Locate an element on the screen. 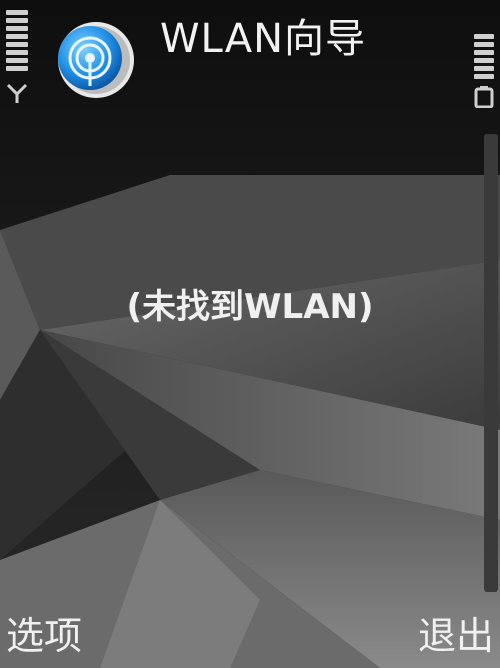 The width and height of the screenshot is (500, 668). exit-softkey: 退出 is located at coordinates (456, 636).